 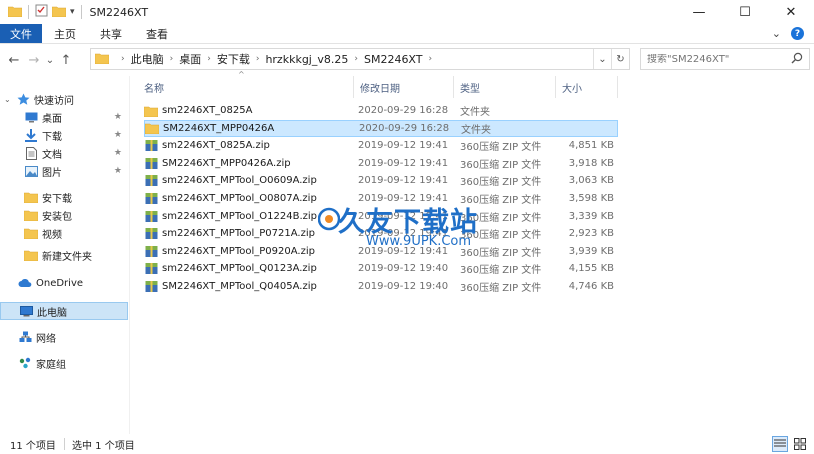 I want to click on tab-share: 共享, so click(x=111, y=33).